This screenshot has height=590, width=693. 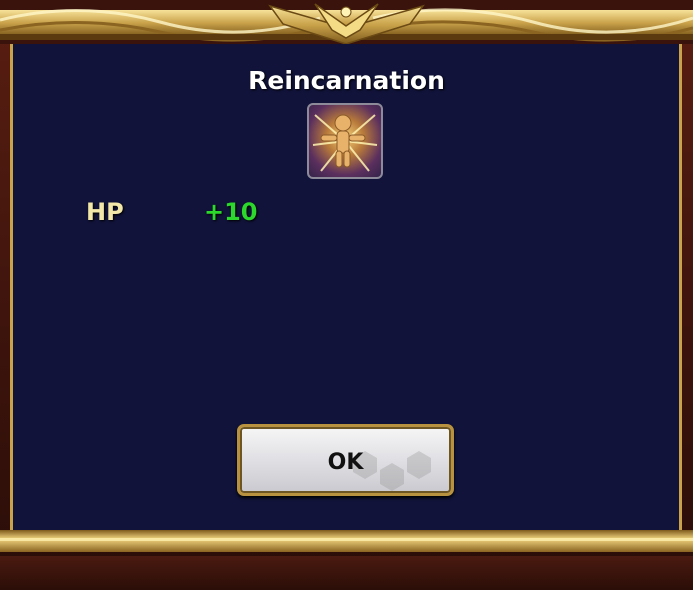 What do you see at coordinates (346, 573) in the screenshot?
I see `bottom-border` at bounding box center [346, 573].